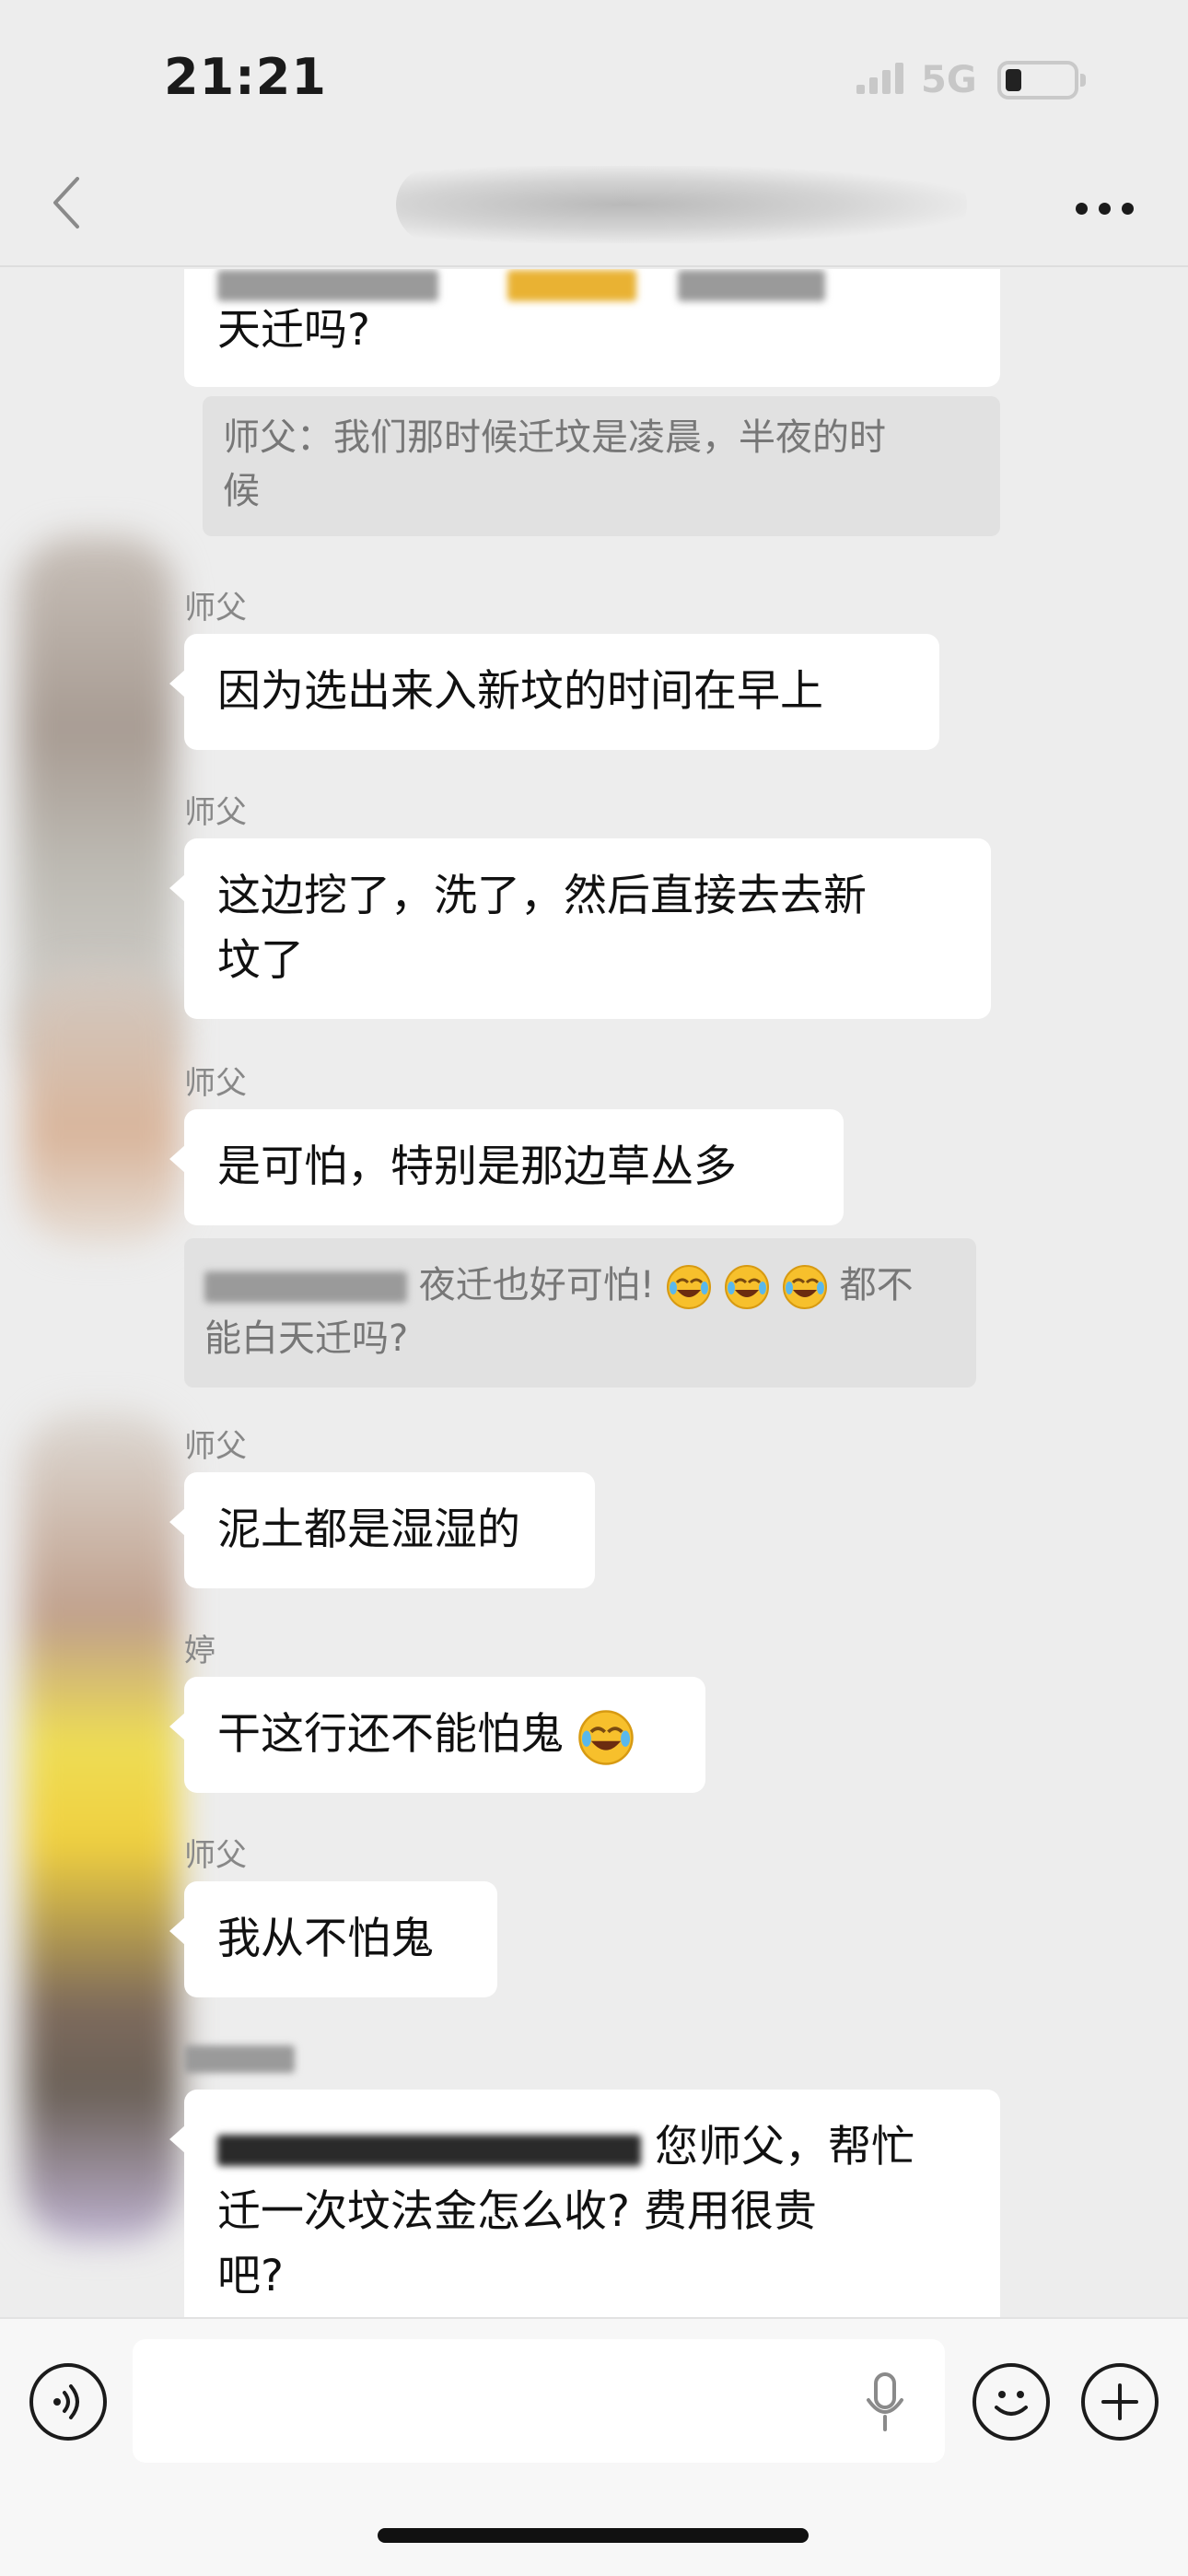 This screenshot has height=2576, width=1188. I want to click on quoted-message: 夜迁也好可怕! 都不 能白天迁吗?, so click(580, 1313).